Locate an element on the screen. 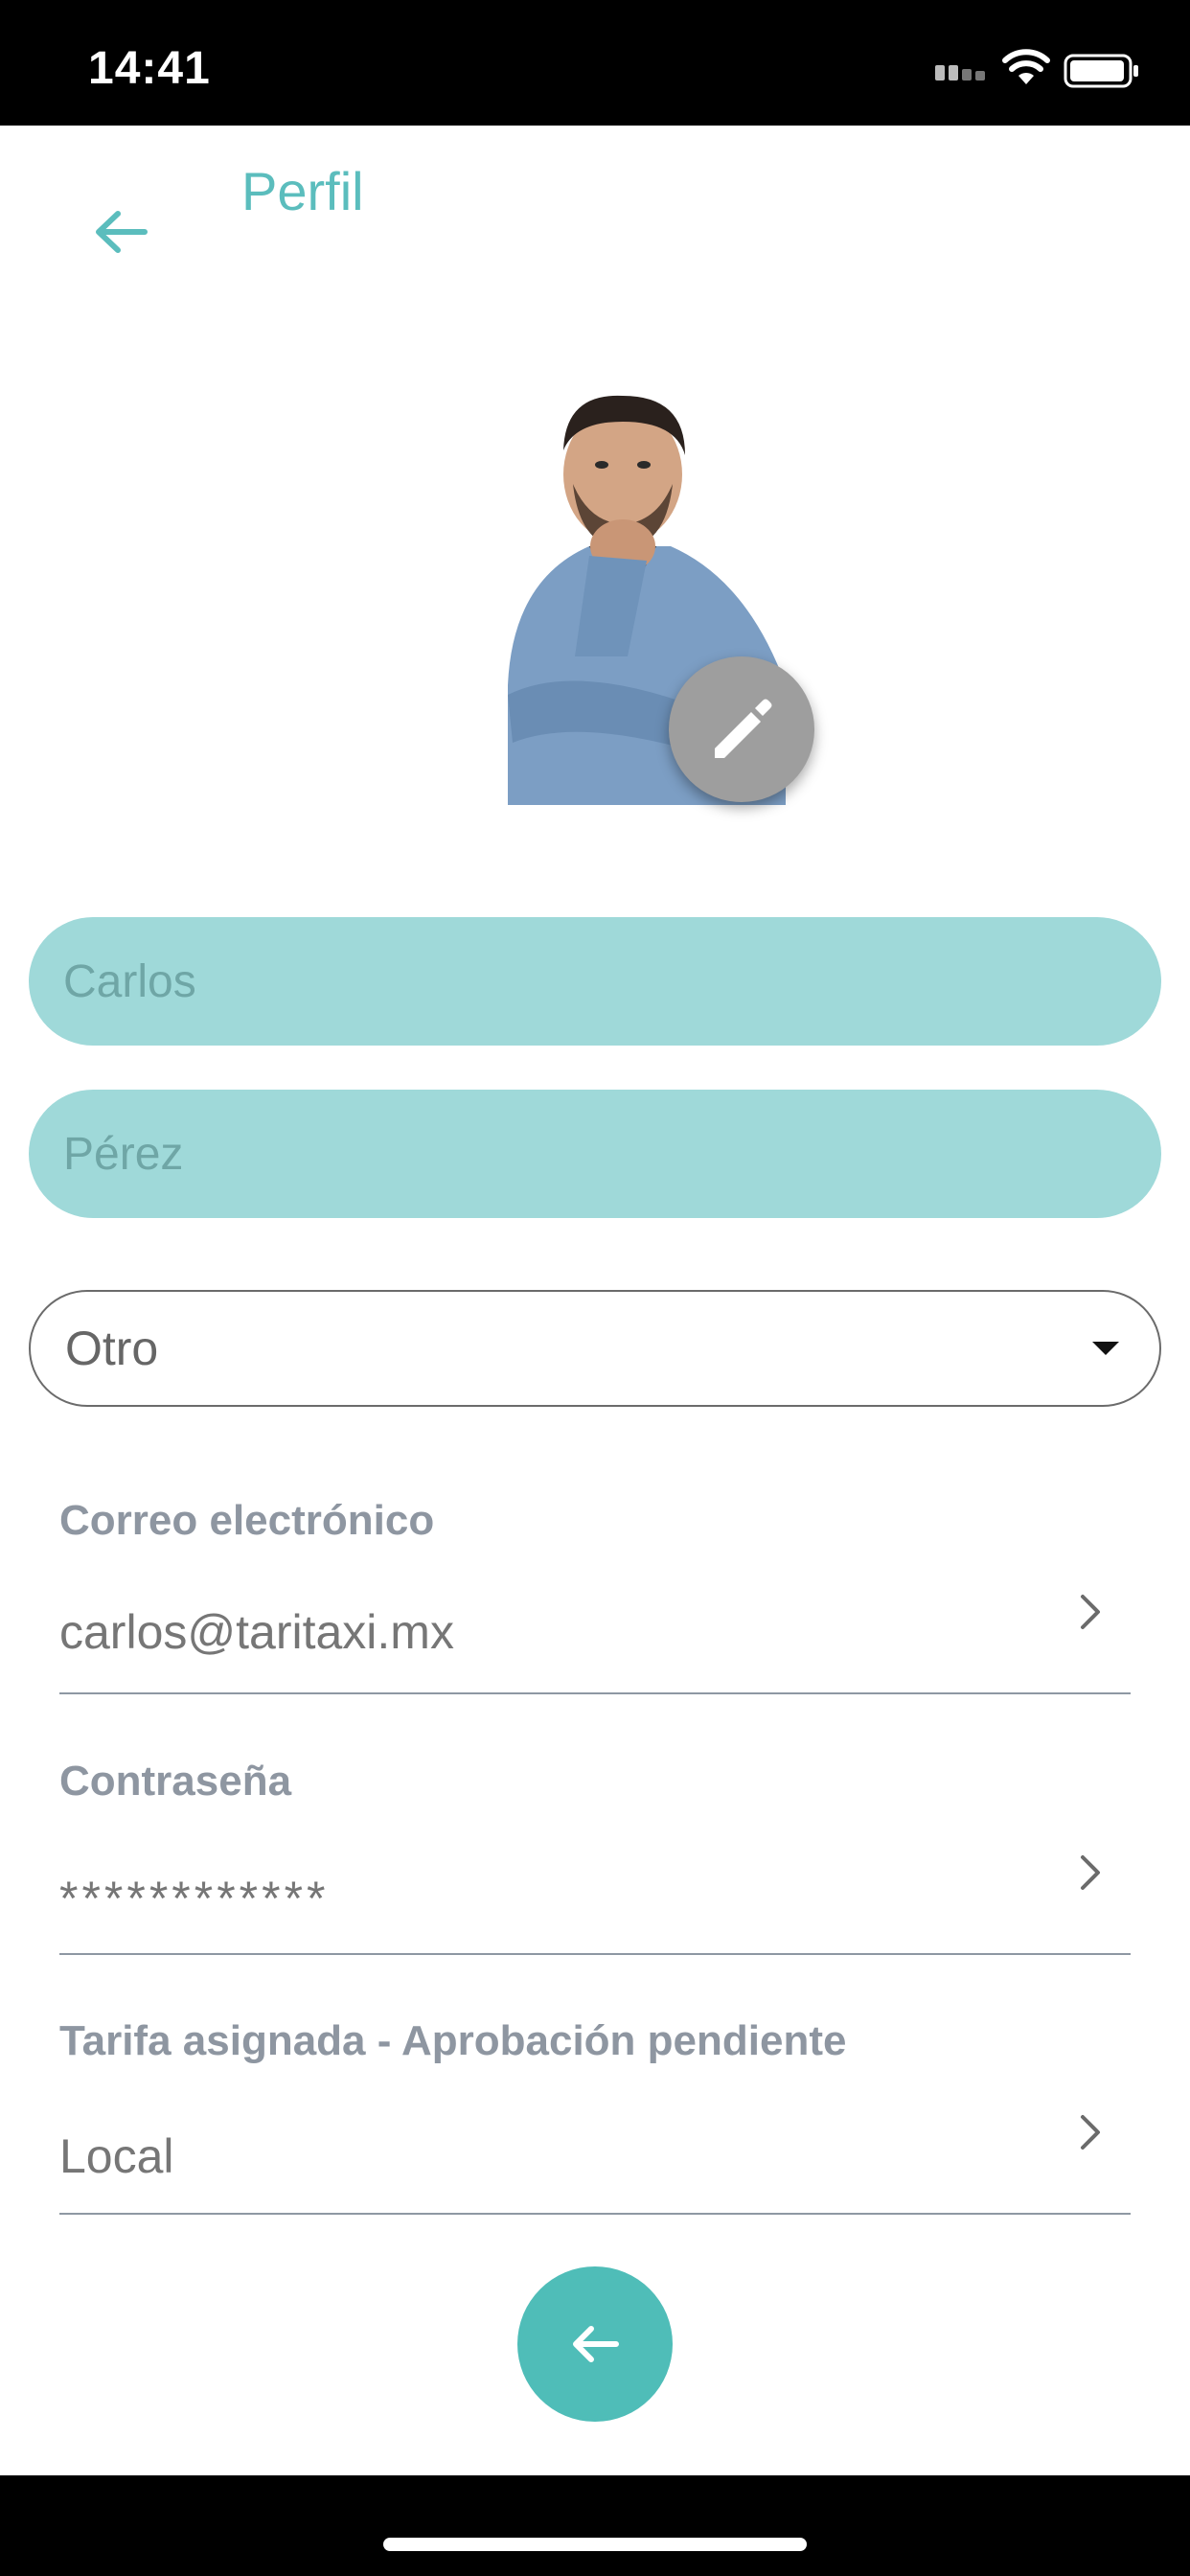  edit-photo-button is located at coordinates (742, 729).